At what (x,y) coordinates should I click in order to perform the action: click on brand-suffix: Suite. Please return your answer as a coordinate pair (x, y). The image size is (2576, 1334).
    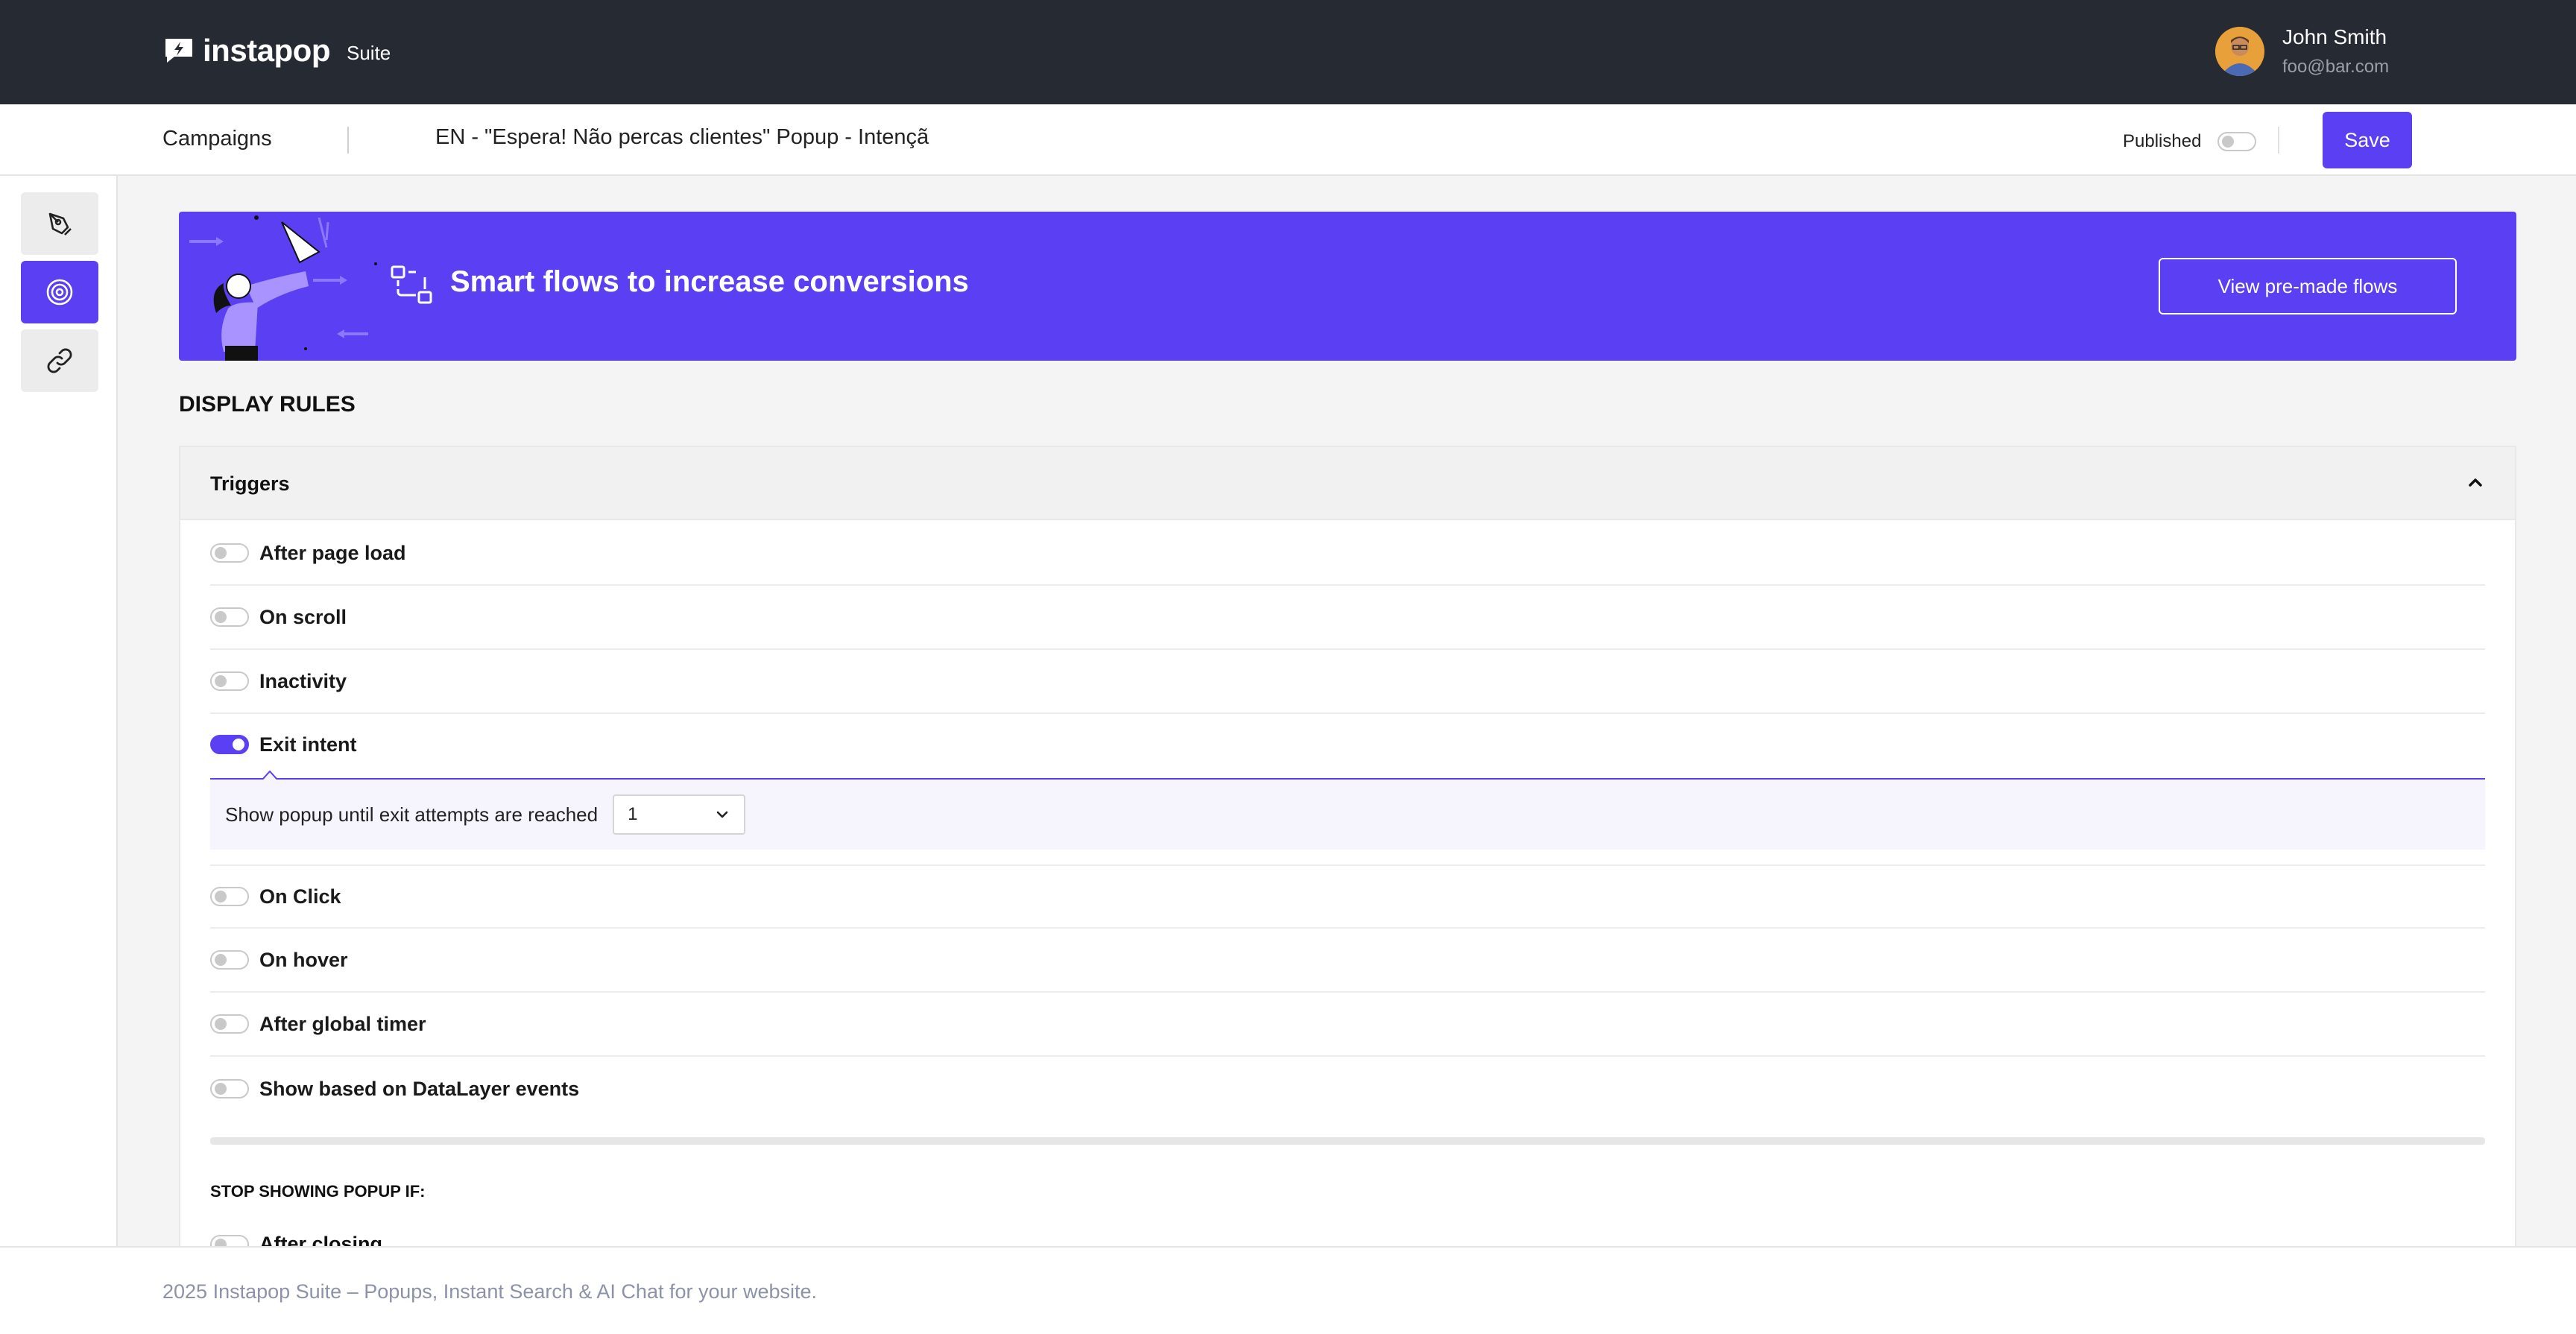
    Looking at the image, I should click on (369, 53).